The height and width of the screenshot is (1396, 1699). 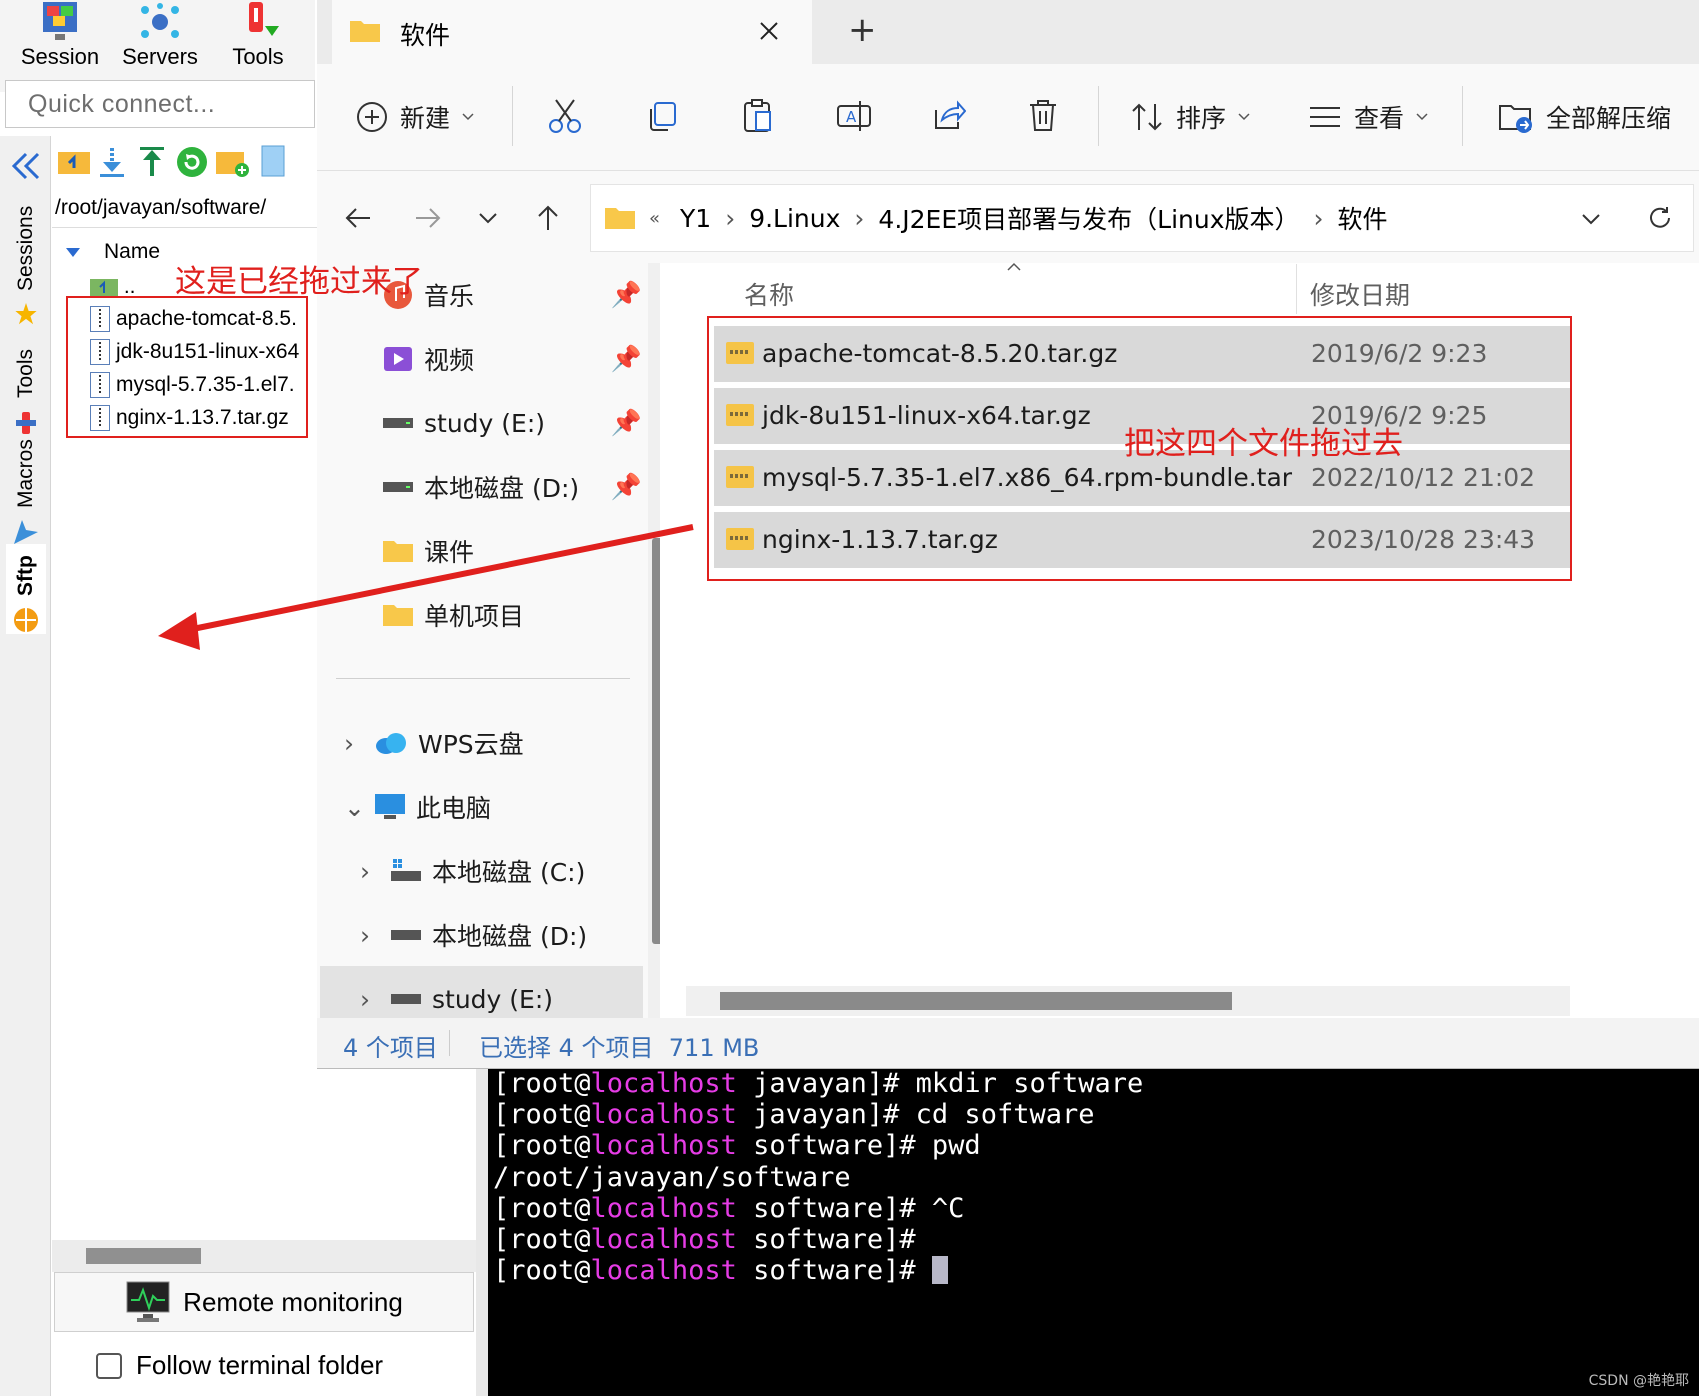 What do you see at coordinates (1318, 218) in the screenshot?
I see `breadcrumb-chevron-icon: ›` at bounding box center [1318, 218].